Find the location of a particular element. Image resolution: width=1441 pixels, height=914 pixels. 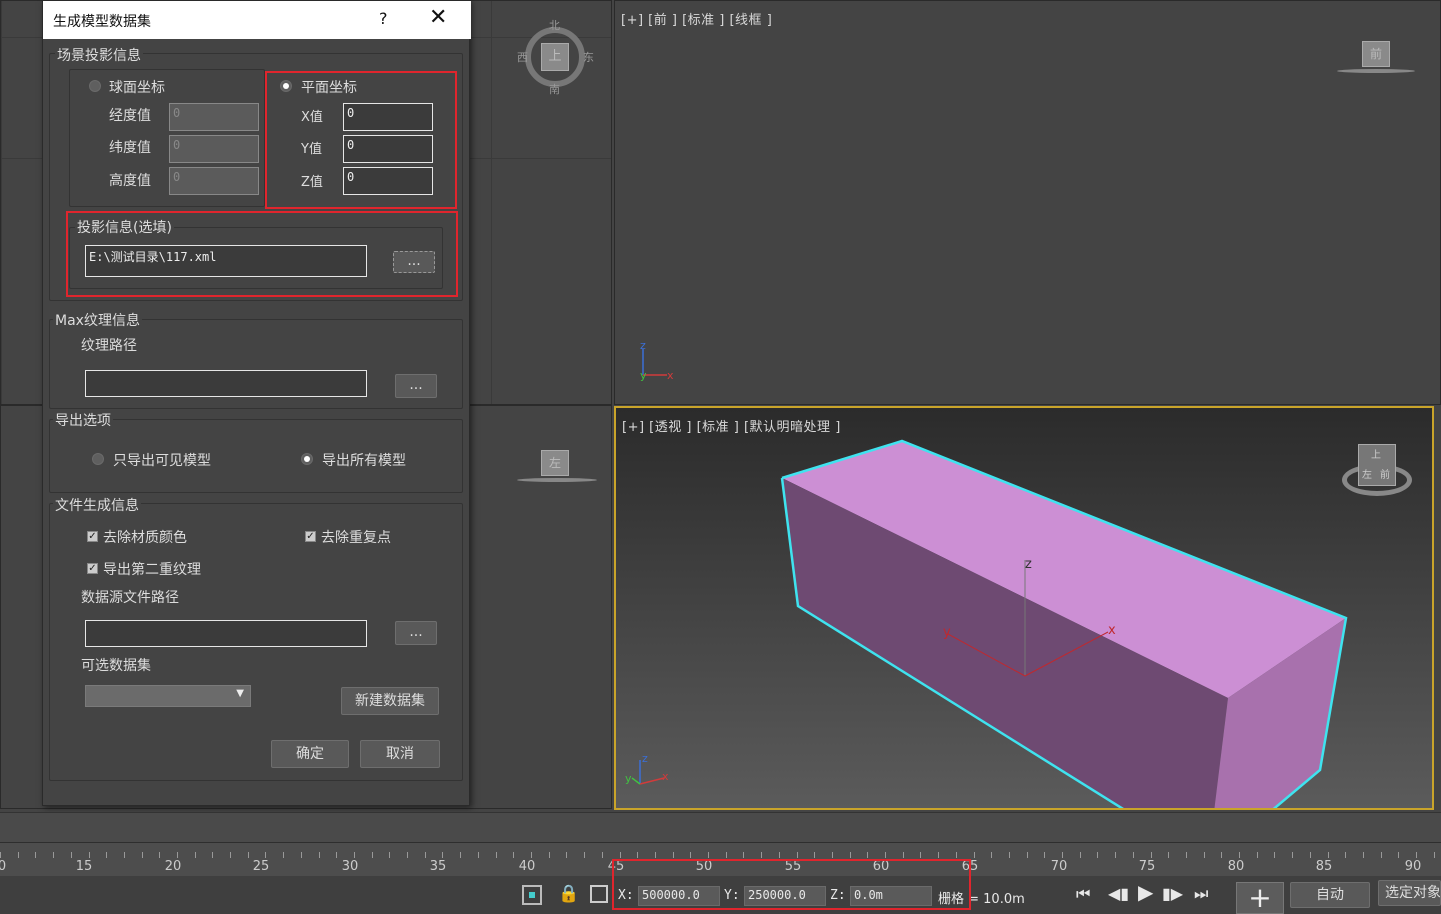

absolute-mode-icon is located at coordinates (599, 894).